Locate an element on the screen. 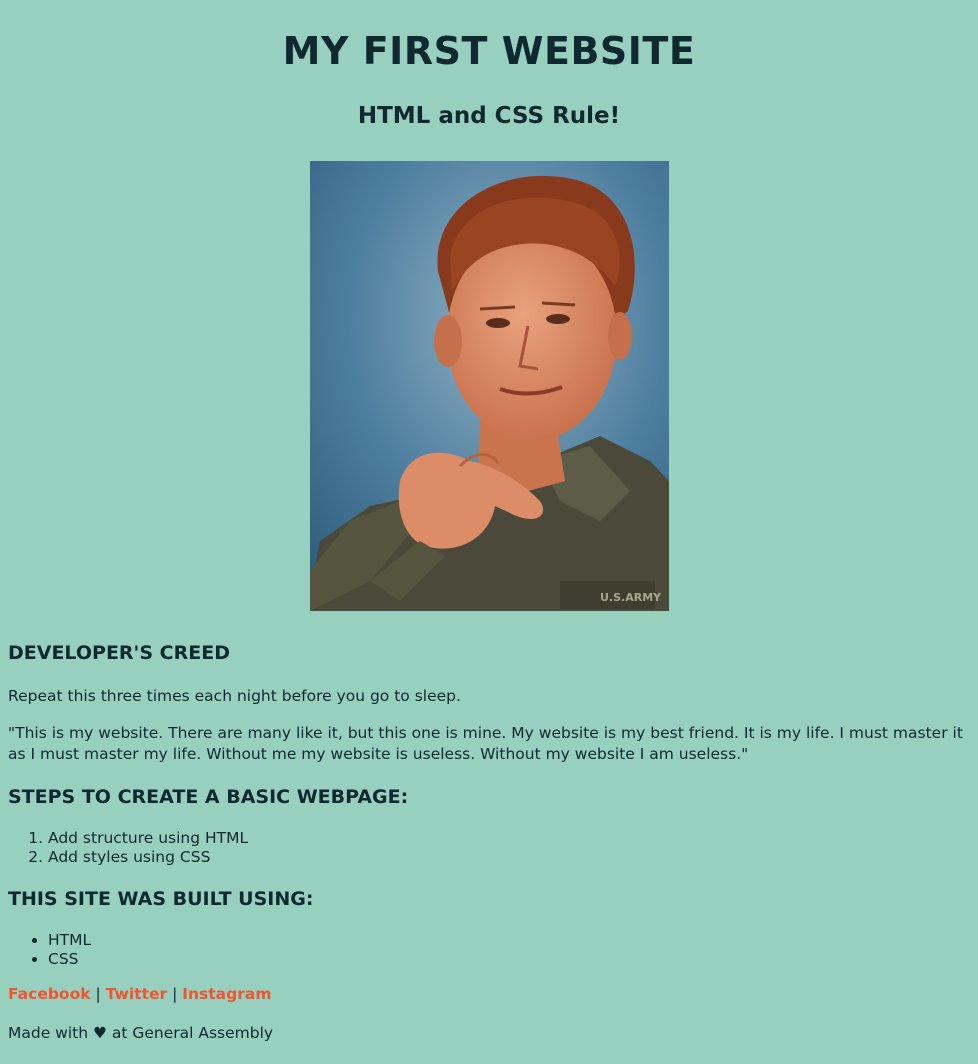 This screenshot has width=978, height=1064. heart-icon: ♥ is located at coordinates (100, 1033).